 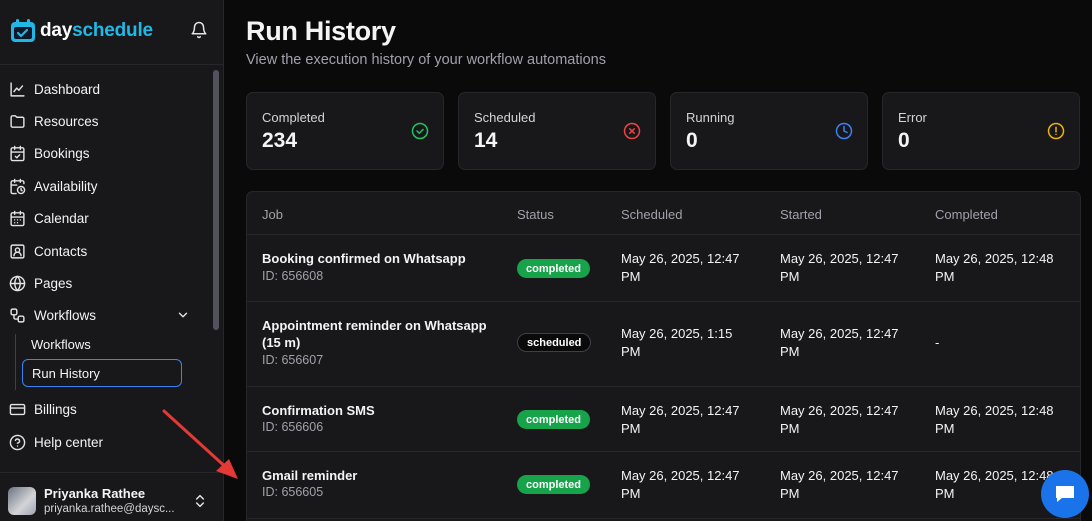 I want to click on sidebar-item-label: Calendar, so click(x=61, y=218).